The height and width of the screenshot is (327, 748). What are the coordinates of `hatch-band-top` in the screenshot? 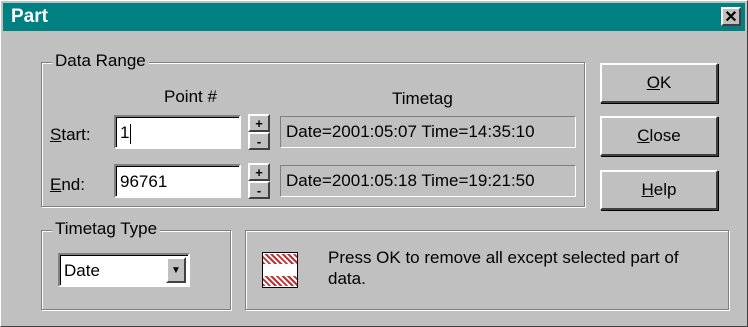 It's located at (280, 259).